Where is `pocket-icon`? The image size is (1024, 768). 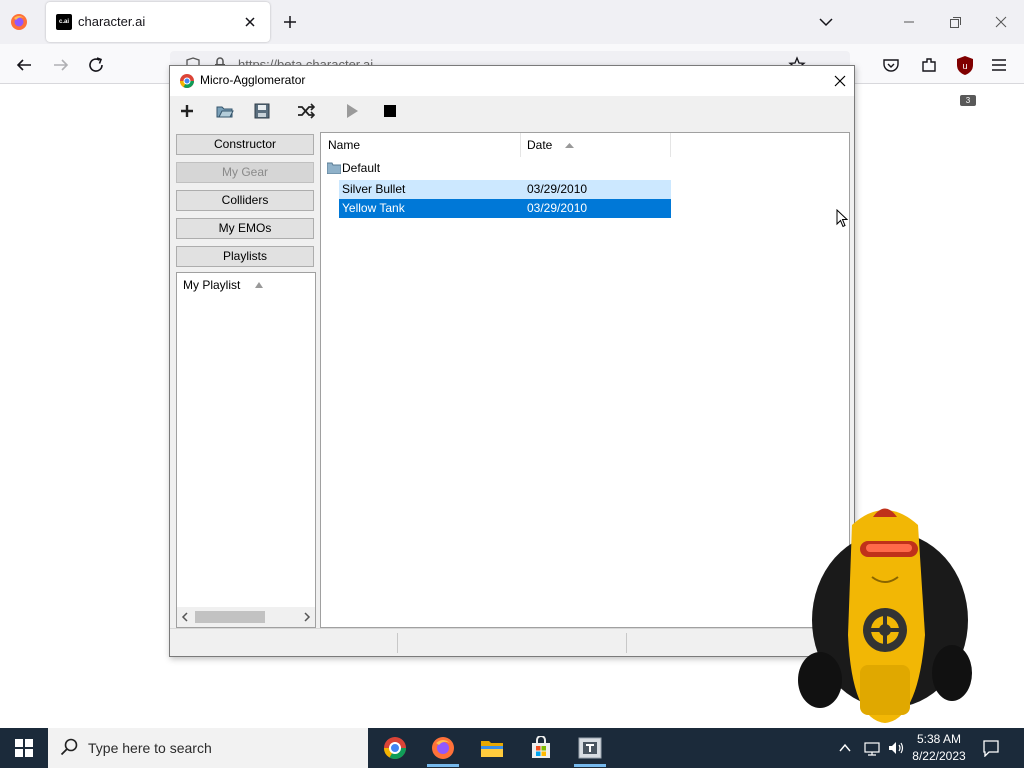 pocket-icon is located at coordinates (891, 65).